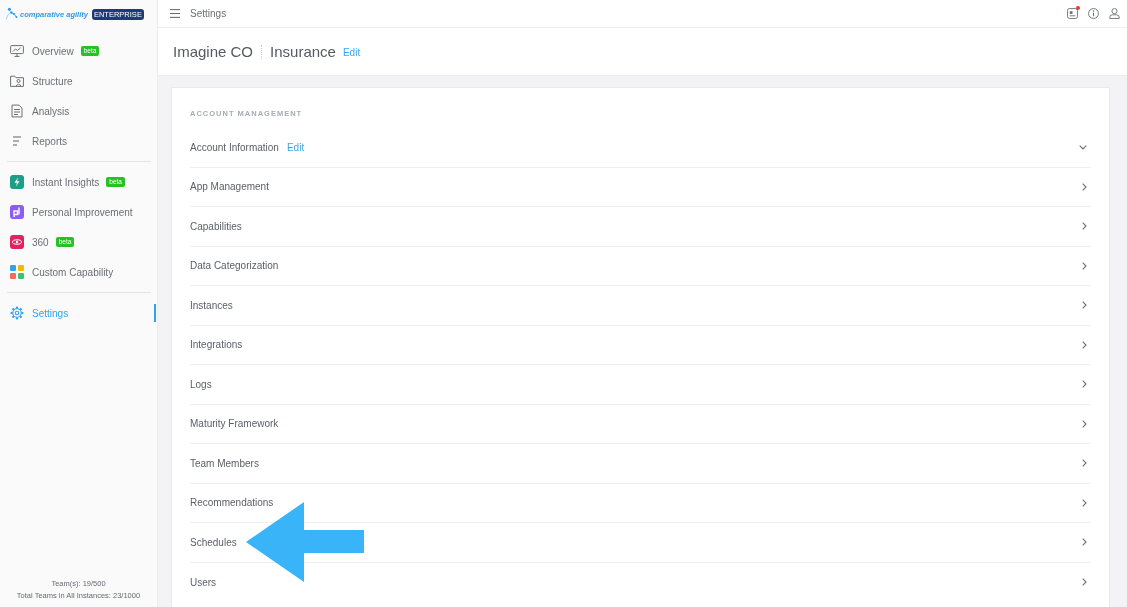 The width and height of the screenshot is (1127, 607). What do you see at coordinates (17, 81) in the screenshot?
I see `folder-person-icon` at bounding box center [17, 81].